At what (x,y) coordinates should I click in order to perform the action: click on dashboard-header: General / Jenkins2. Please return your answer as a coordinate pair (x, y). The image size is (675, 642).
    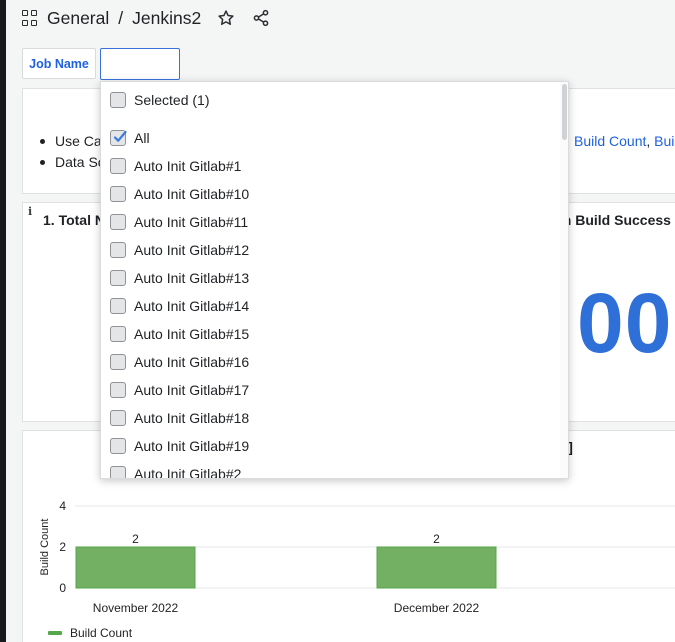
    Looking at the image, I should click on (340, 18).